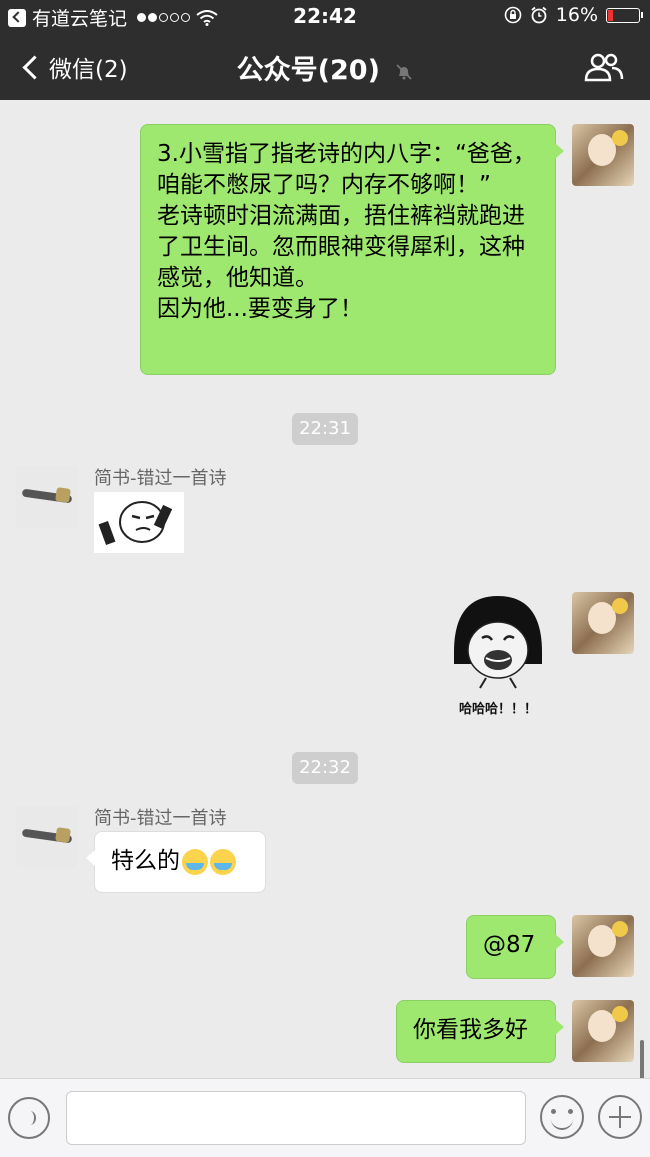 This screenshot has height=1157, width=650. What do you see at coordinates (604, 67) in the screenshot?
I see `group-members-icon` at bounding box center [604, 67].